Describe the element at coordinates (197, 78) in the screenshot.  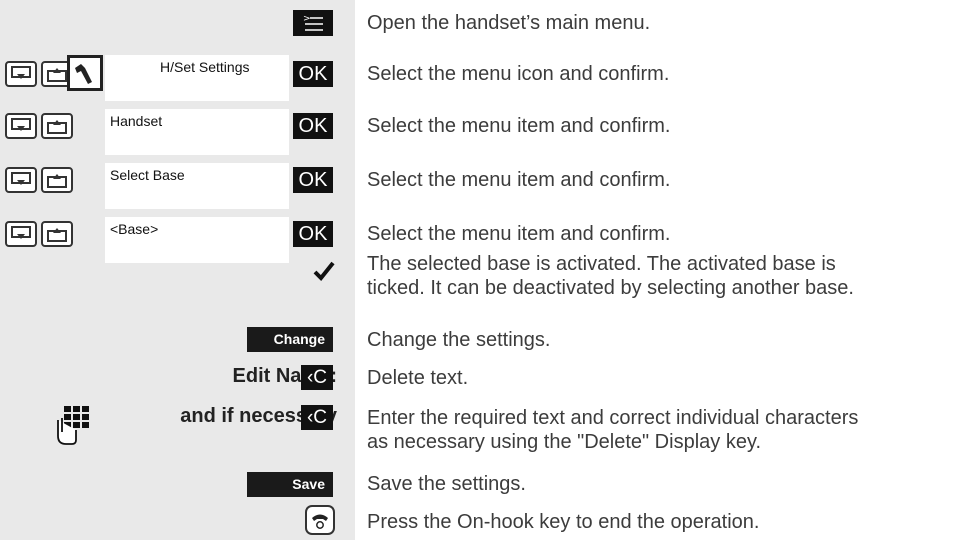
I see `display-field: H/Set Settings` at that location.